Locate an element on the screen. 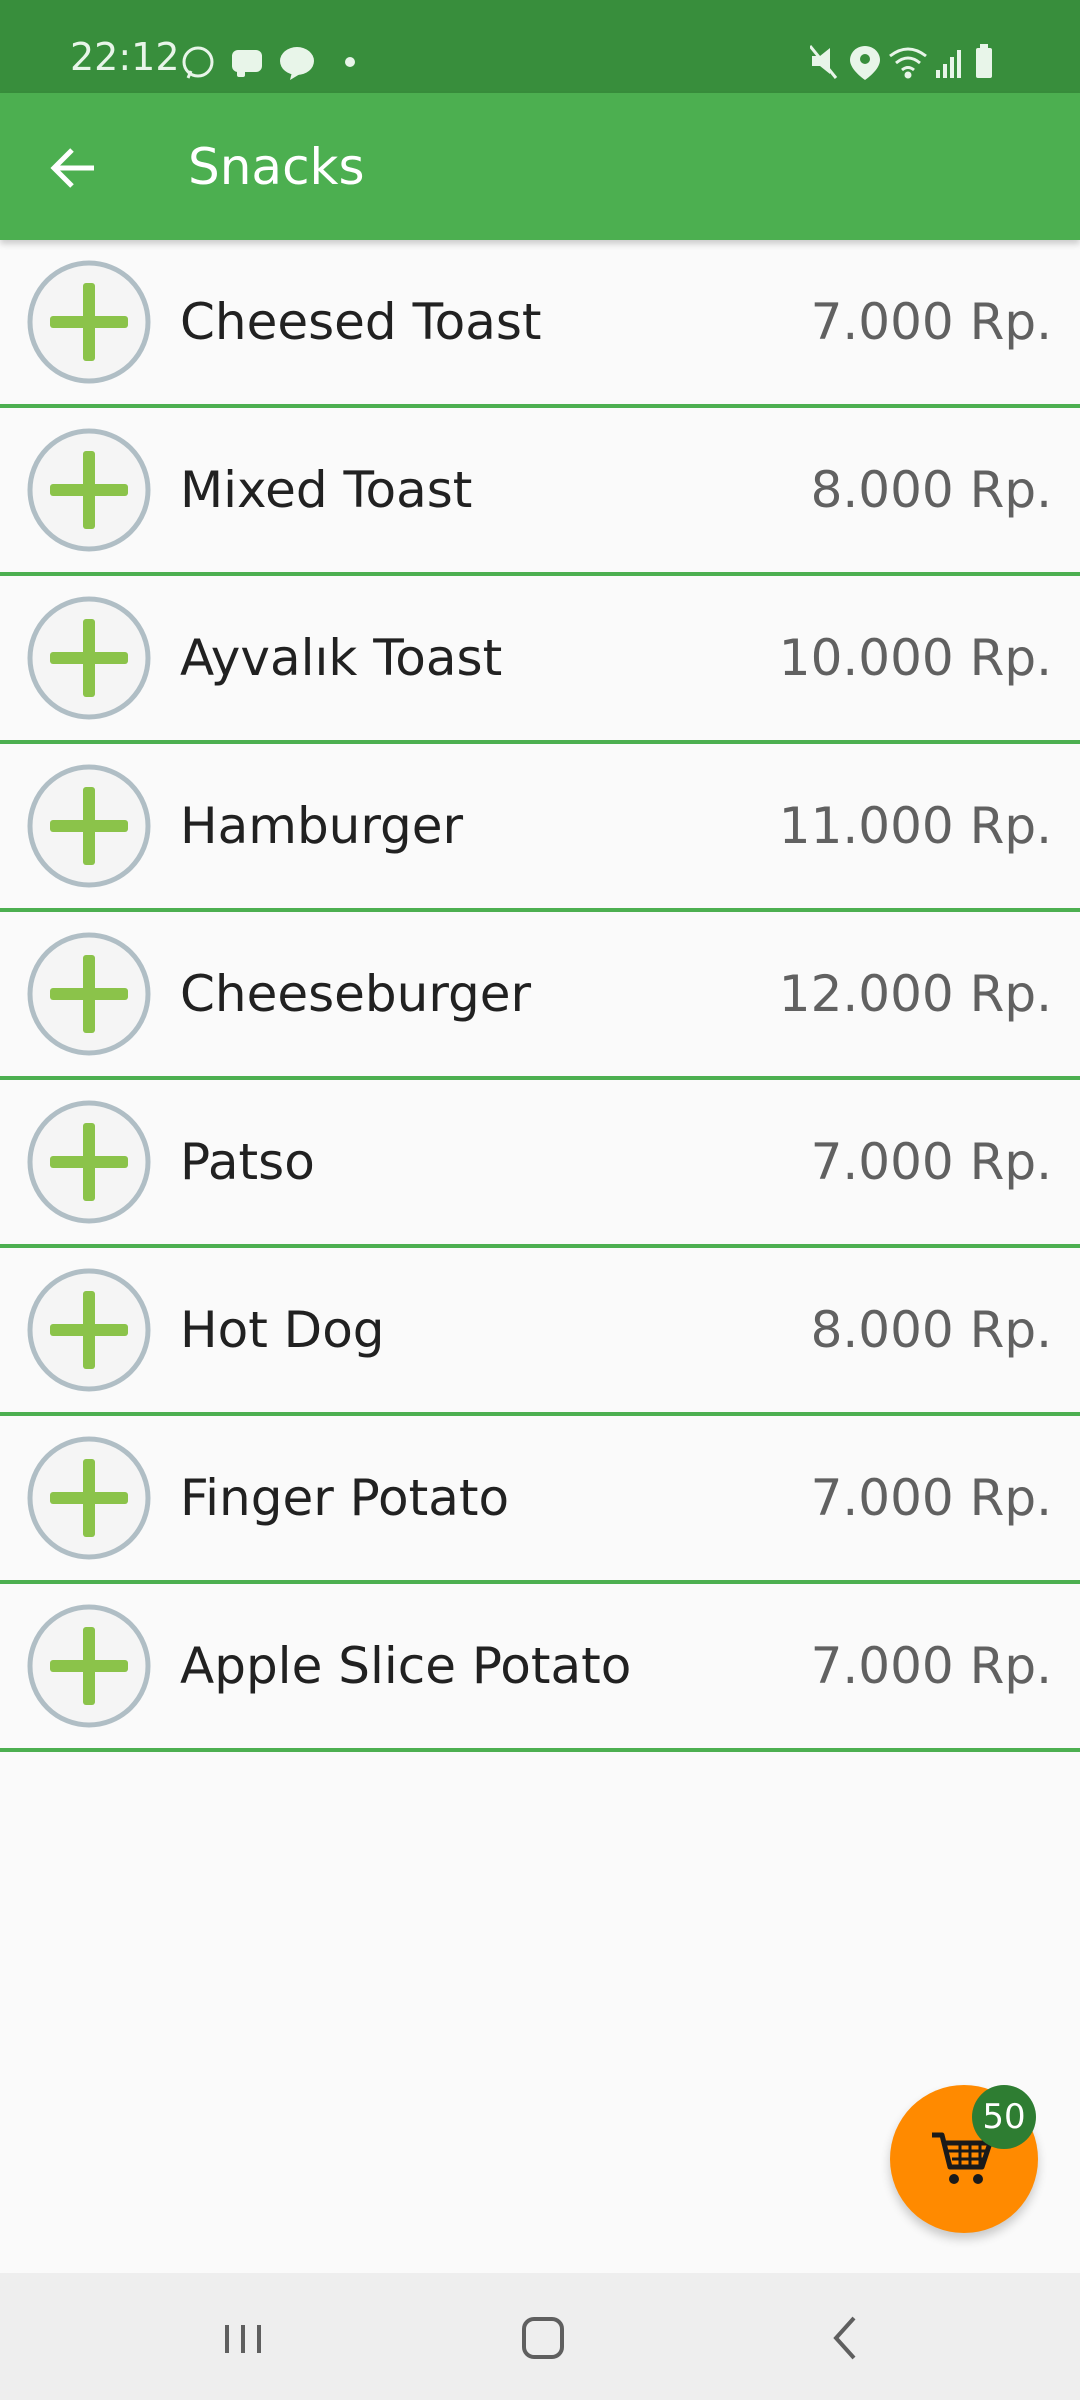 The height and width of the screenshot is (2400, 1080). item-name: Cheeseburger is located at coordinates (356, 994).